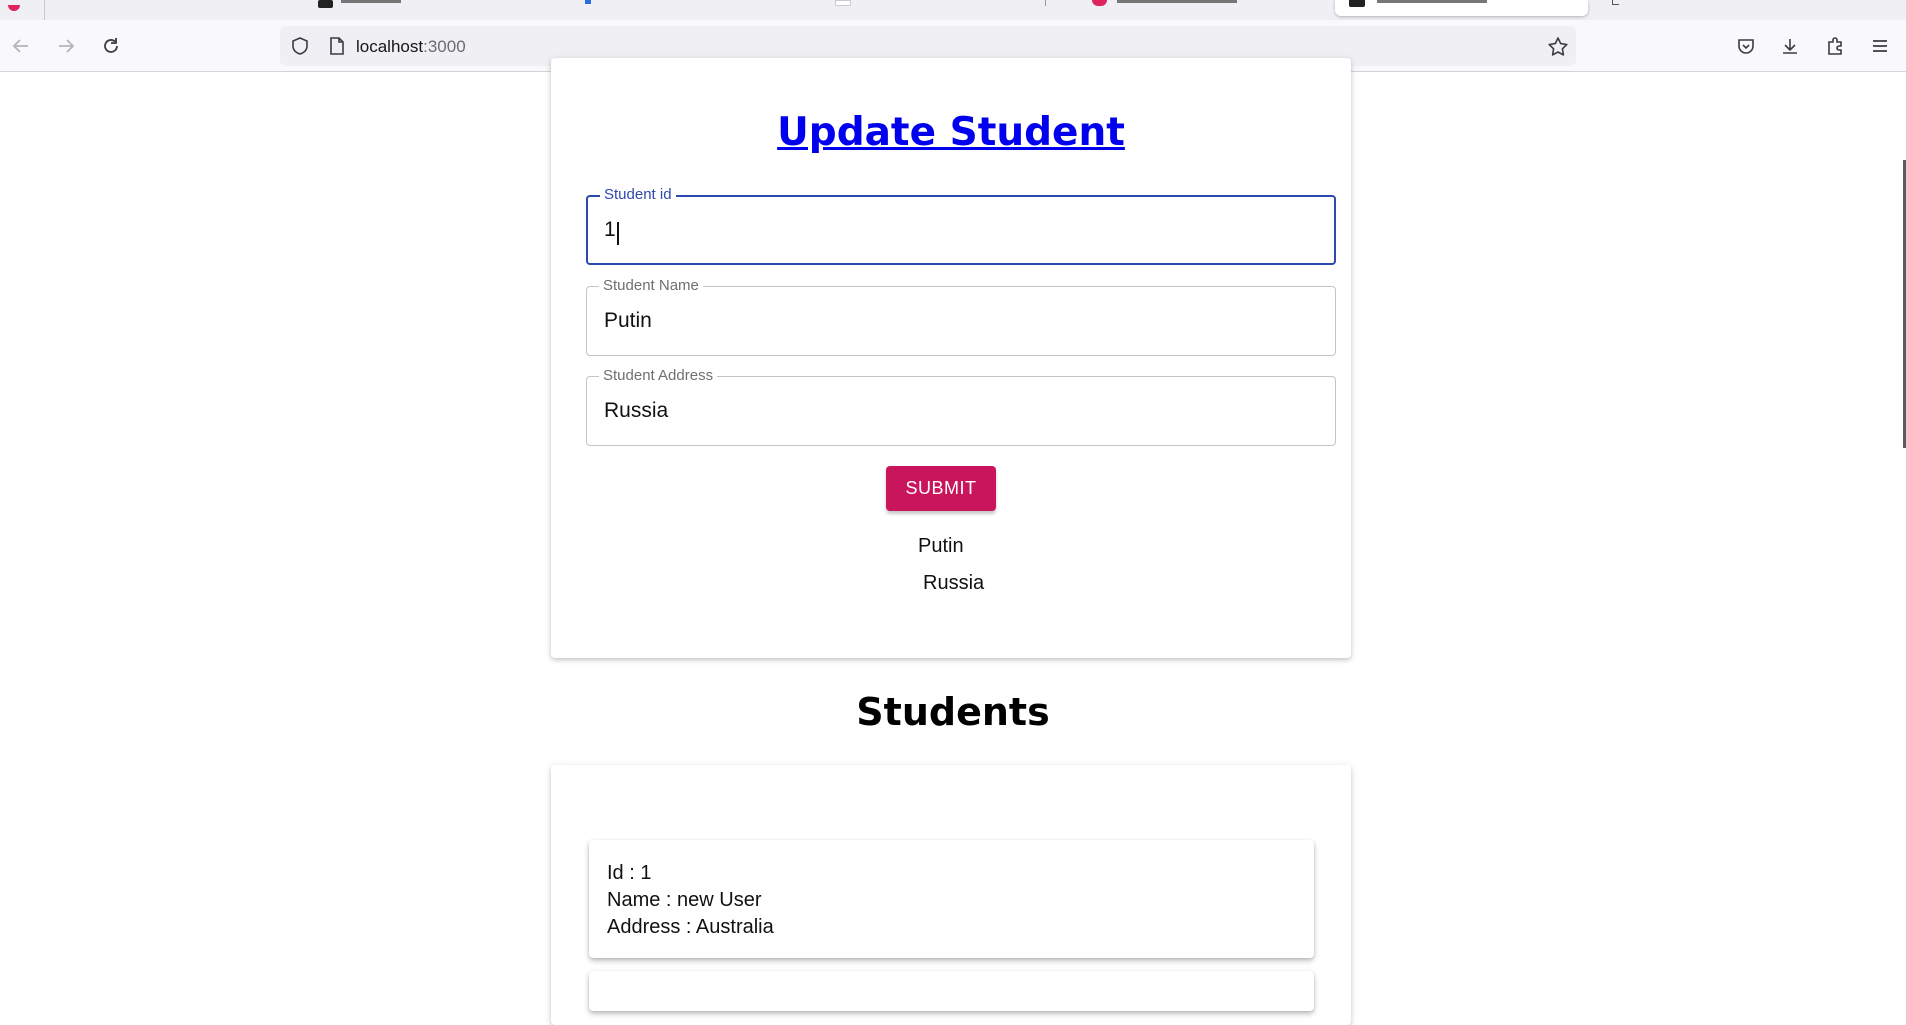  Describe the element at coordinates (1615, 7) in the screenshot. I see `tab-overflow-icon` at that location.